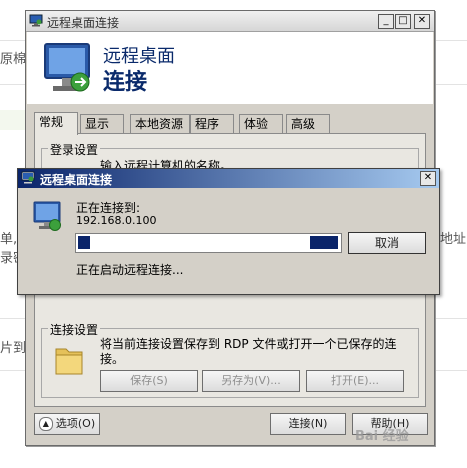 The height and width of the screenshot is (468, 467). What do you see at coordinates (160, 124) in the screenshot?
I see `tab-local-resources: 本地资源` at bounding box center [160, 124].